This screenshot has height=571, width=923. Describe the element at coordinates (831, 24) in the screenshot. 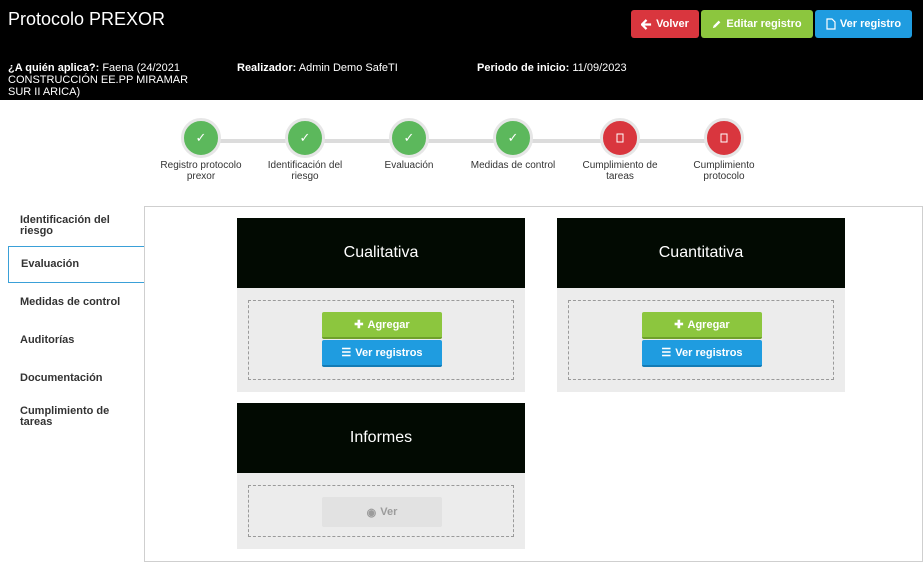

I see `pdf-file-icon` at that location.